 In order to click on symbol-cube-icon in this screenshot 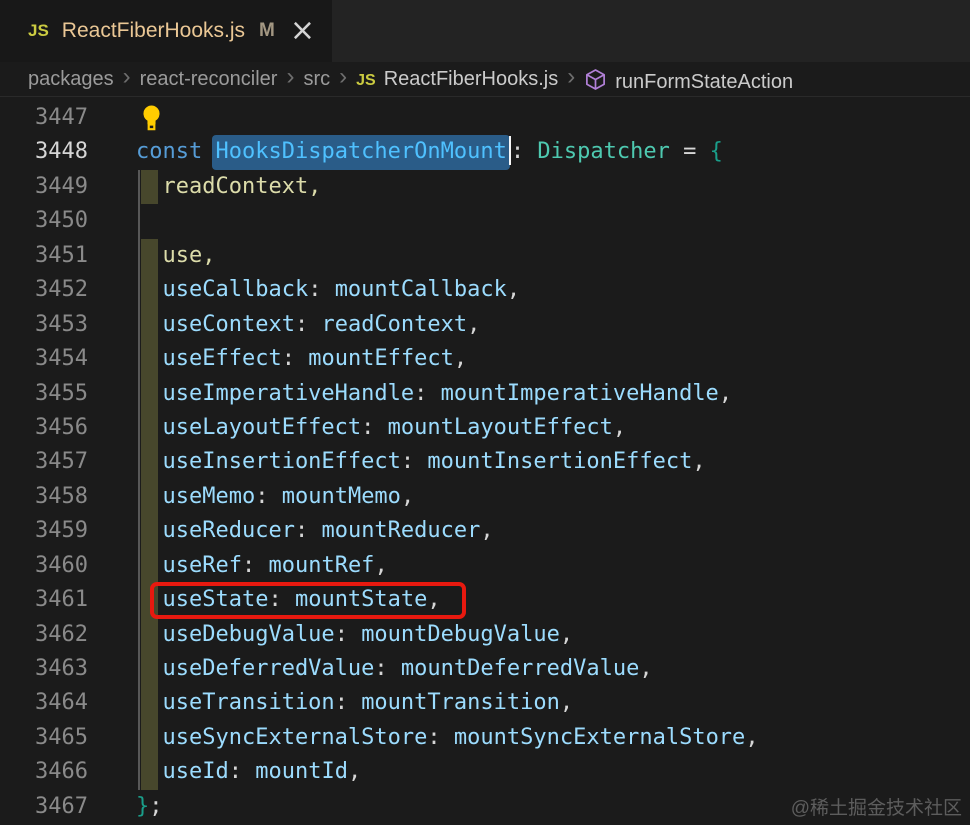, I will do `click(595, 82)`.